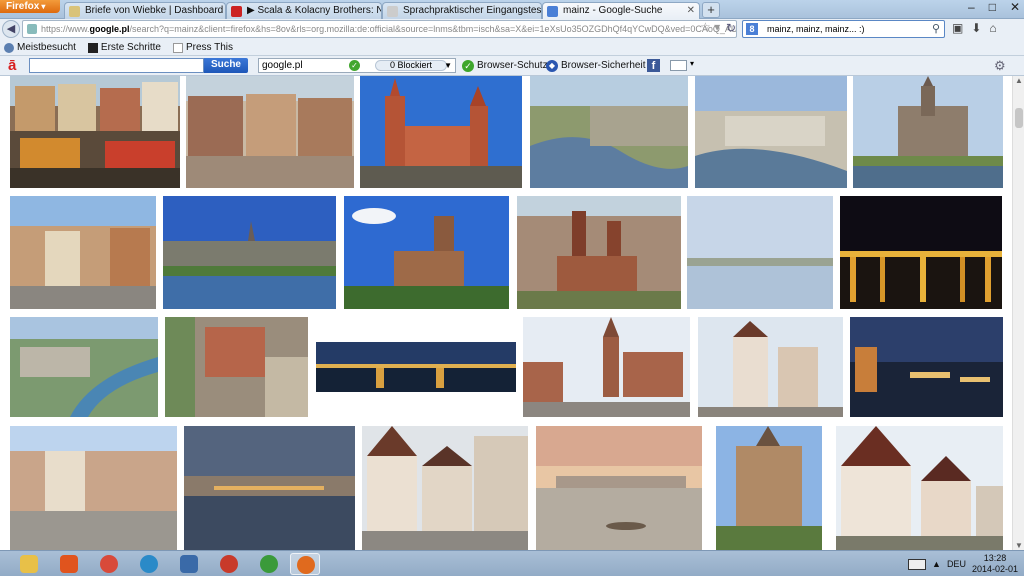  What do you see at coordinates (512, 563) in the screenshot?
I see `windows-taskbar: ▲ DEU 13:28 2014-02-01` at bounding box center [512, 563].